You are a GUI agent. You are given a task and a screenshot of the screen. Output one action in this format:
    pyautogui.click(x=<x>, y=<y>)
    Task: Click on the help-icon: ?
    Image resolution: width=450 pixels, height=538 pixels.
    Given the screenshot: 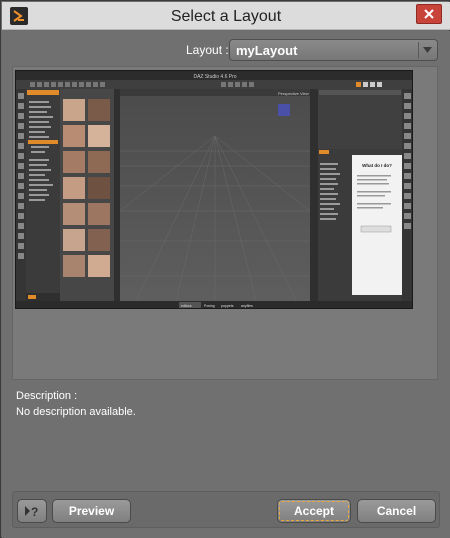 What is the action you would take?
    pyautogui.click(x=31, y=512)
    